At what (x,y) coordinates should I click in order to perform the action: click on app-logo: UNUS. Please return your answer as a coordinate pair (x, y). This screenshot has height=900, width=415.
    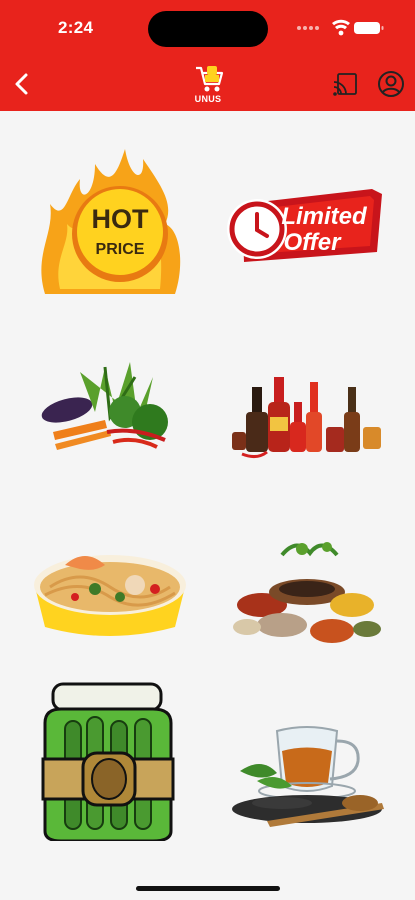
    Looking at the image, I should click on (208, 86).